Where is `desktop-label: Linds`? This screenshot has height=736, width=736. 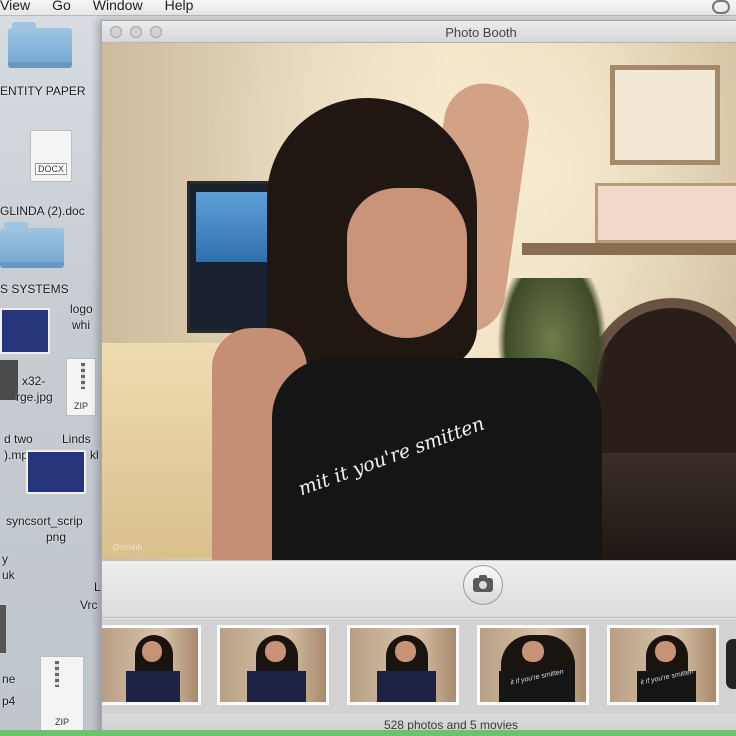 desktop-label: Linds is located at coordinates (76, 439).